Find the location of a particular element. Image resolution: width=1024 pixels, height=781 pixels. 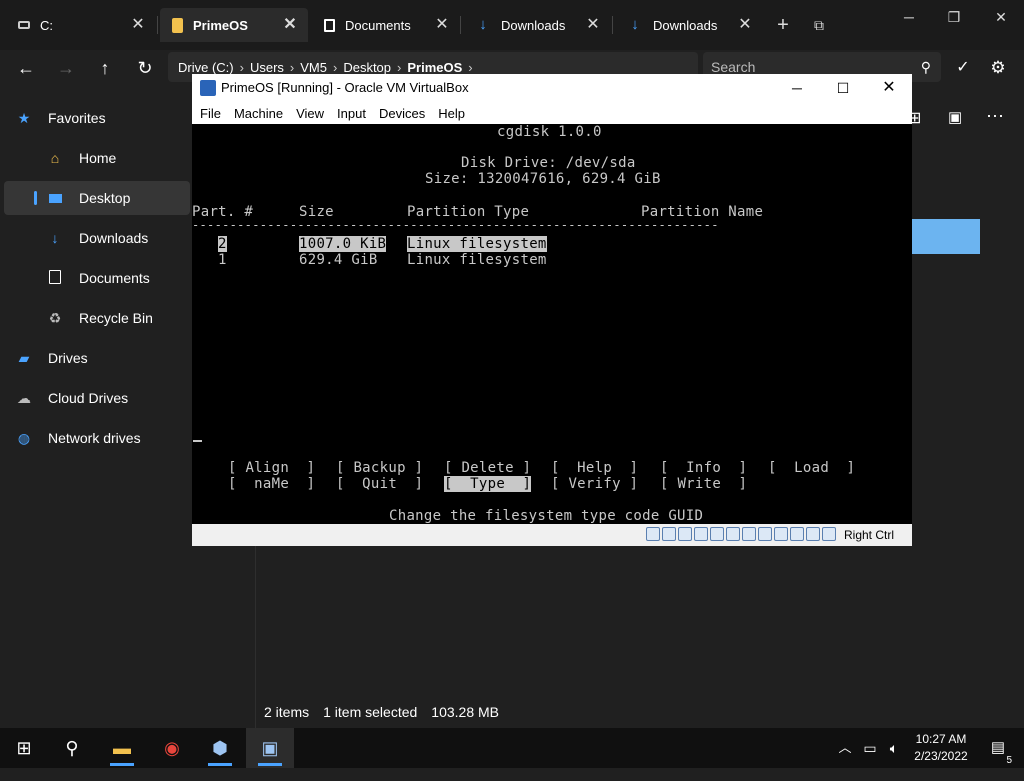

tab-documents: Documents ✕ is located at coordinates (386, 25).